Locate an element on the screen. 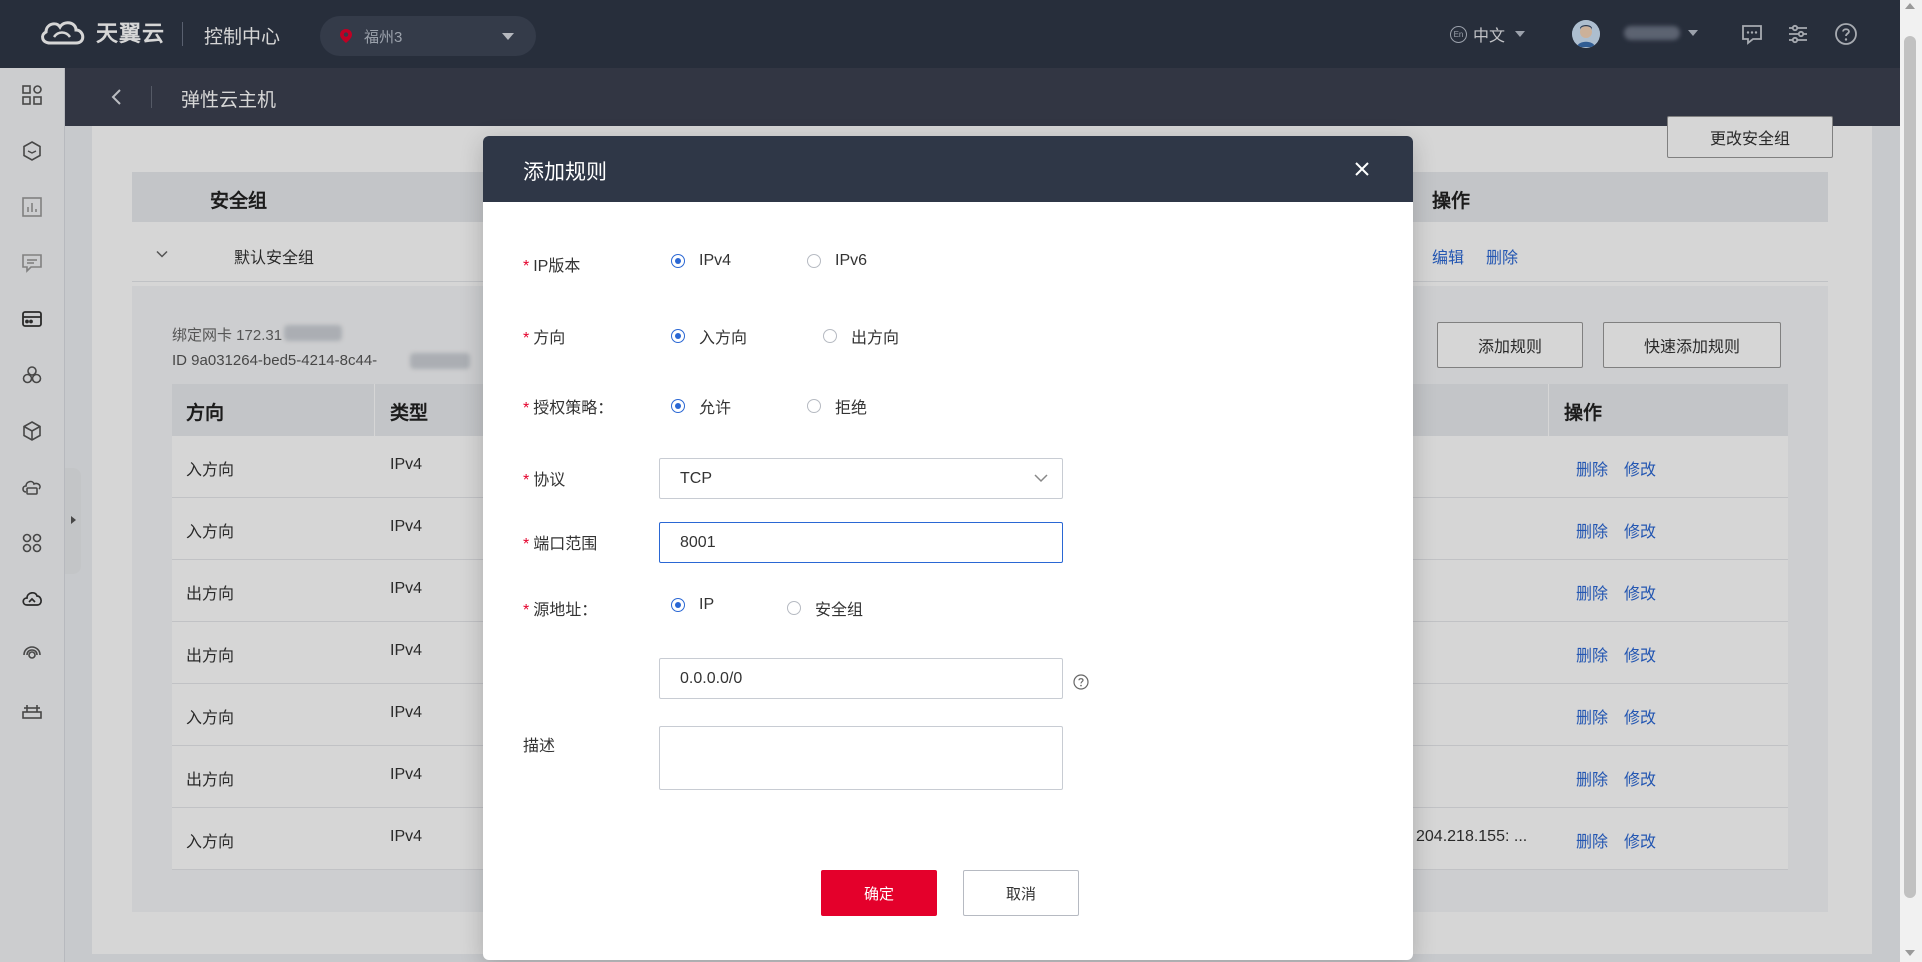  radio-allow: 允许 is located at coordinates (701, 406).